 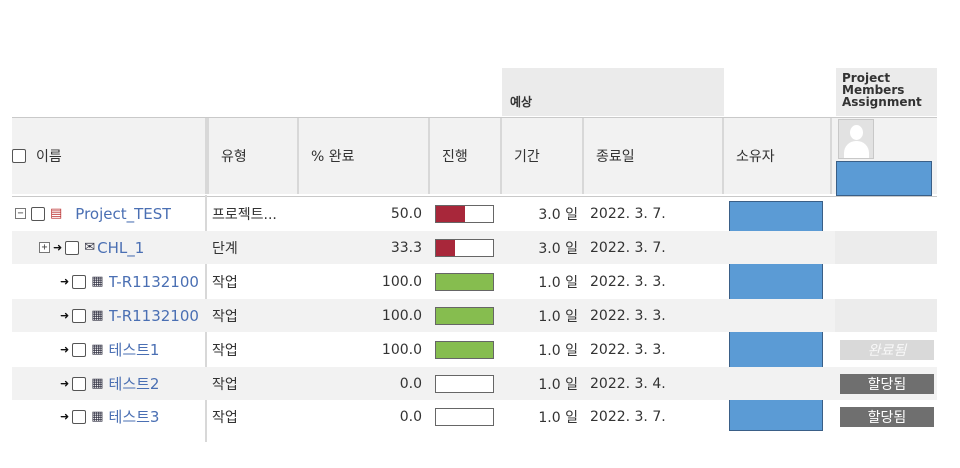 I want to click on member-cell: 완료됨, so click(x=888, y=349).